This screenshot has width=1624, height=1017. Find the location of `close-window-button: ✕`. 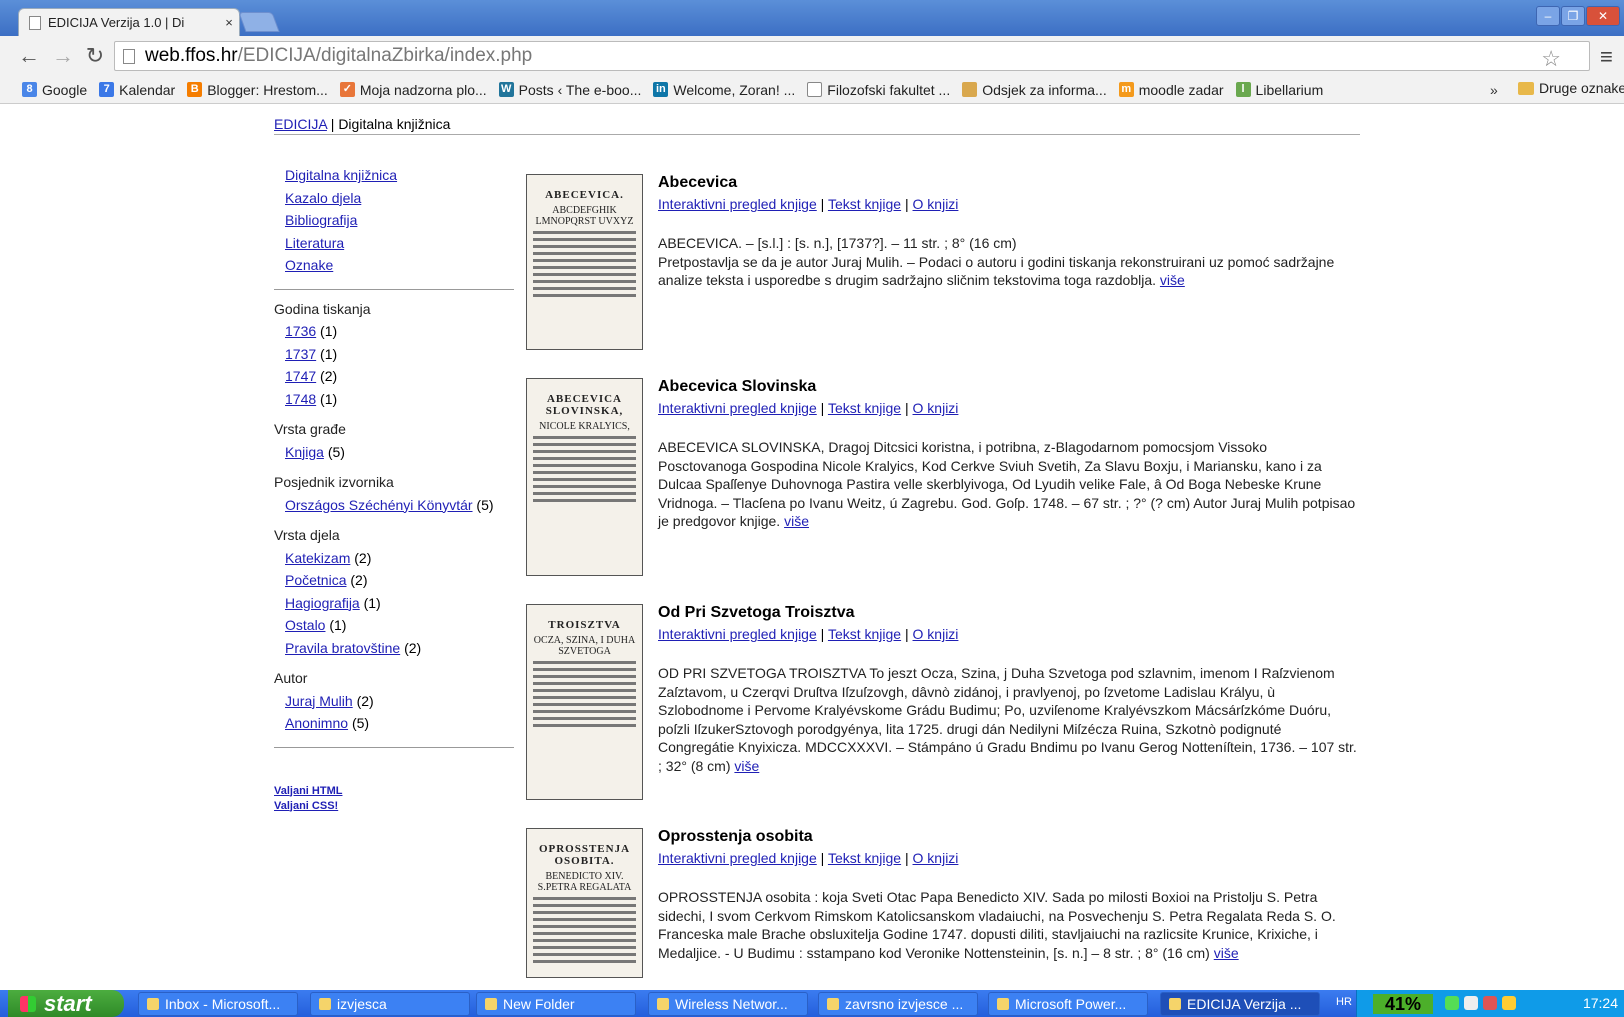

close-window-button: ✕ is located at coordinates (1603, 16).